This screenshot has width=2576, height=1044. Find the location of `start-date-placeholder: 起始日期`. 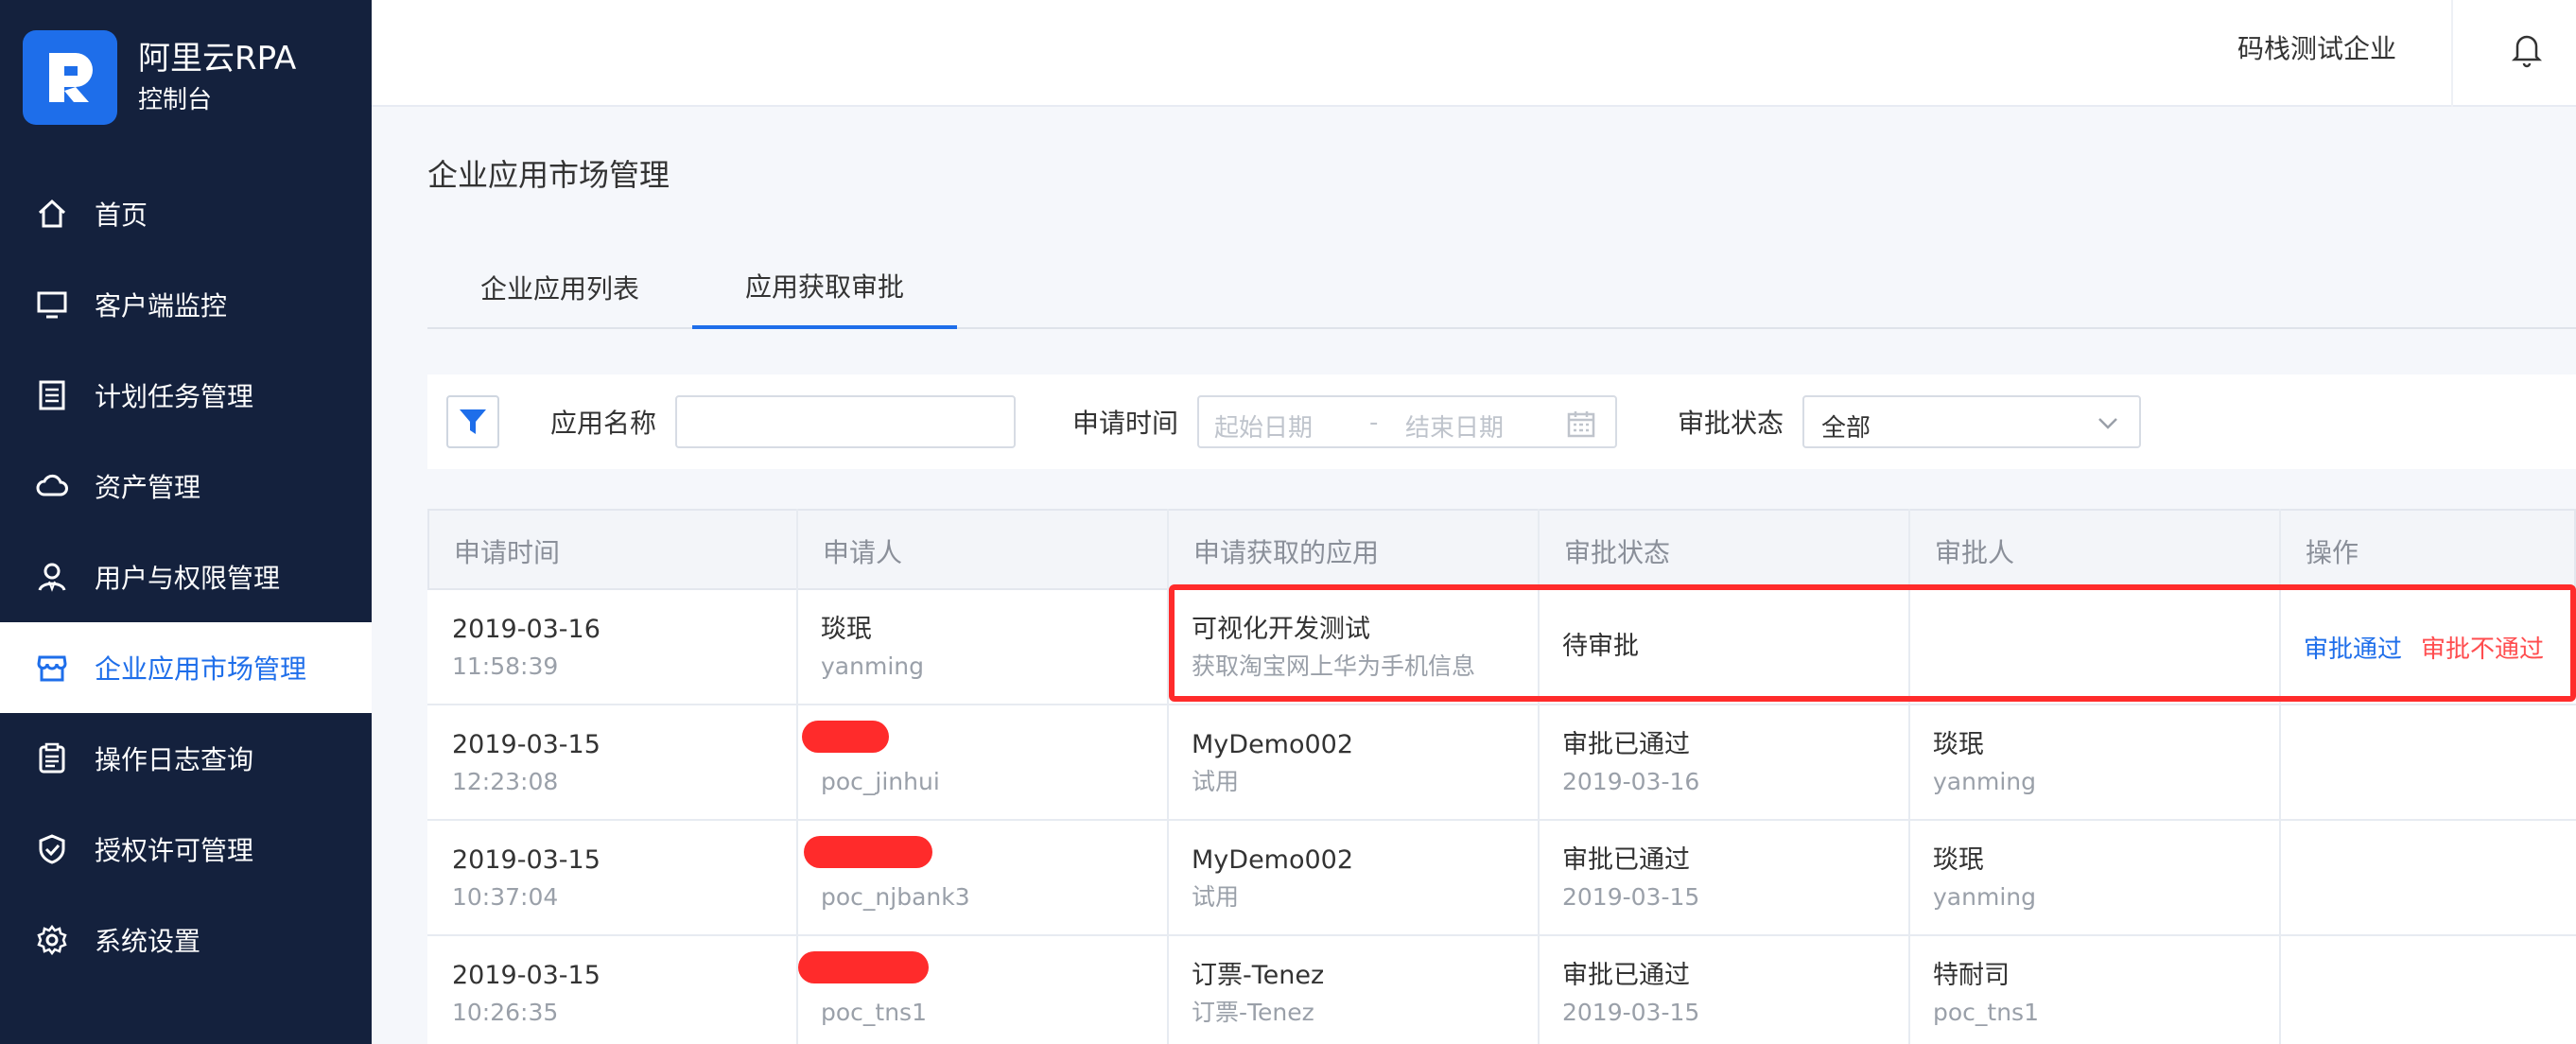

start-date-placeholder: 起始日期 is located at coordinates (1263, 427).